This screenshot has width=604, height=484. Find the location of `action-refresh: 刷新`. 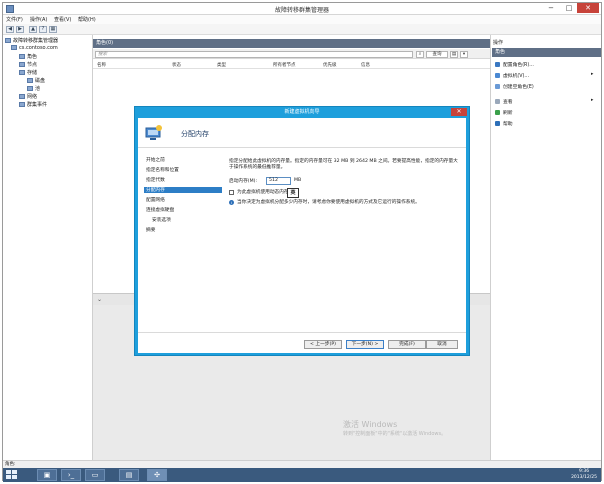

action-refresh: 刷新 is located at coordinates (504, 112).